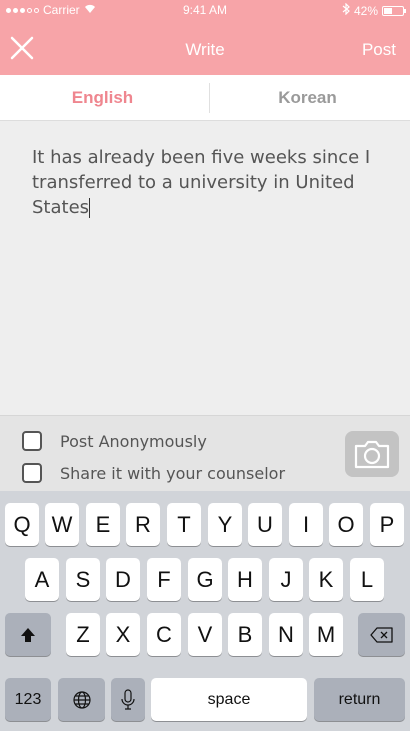  I want to click on battery-icon, so click(394, 10).